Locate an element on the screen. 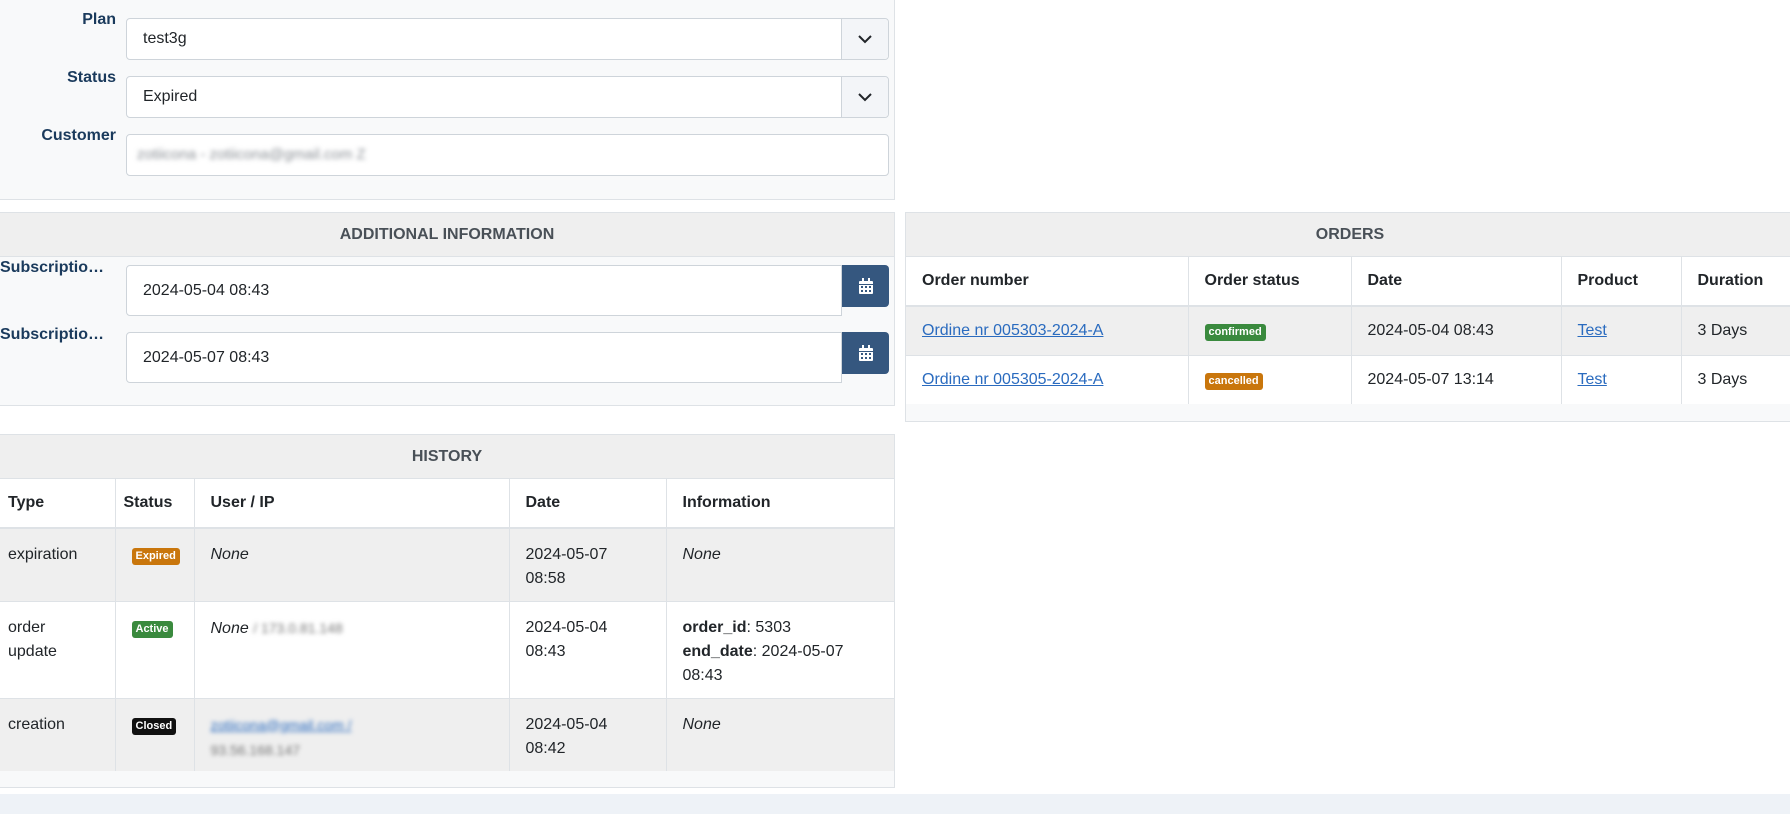  history-type: expiration is located at coordinates (58, 564).